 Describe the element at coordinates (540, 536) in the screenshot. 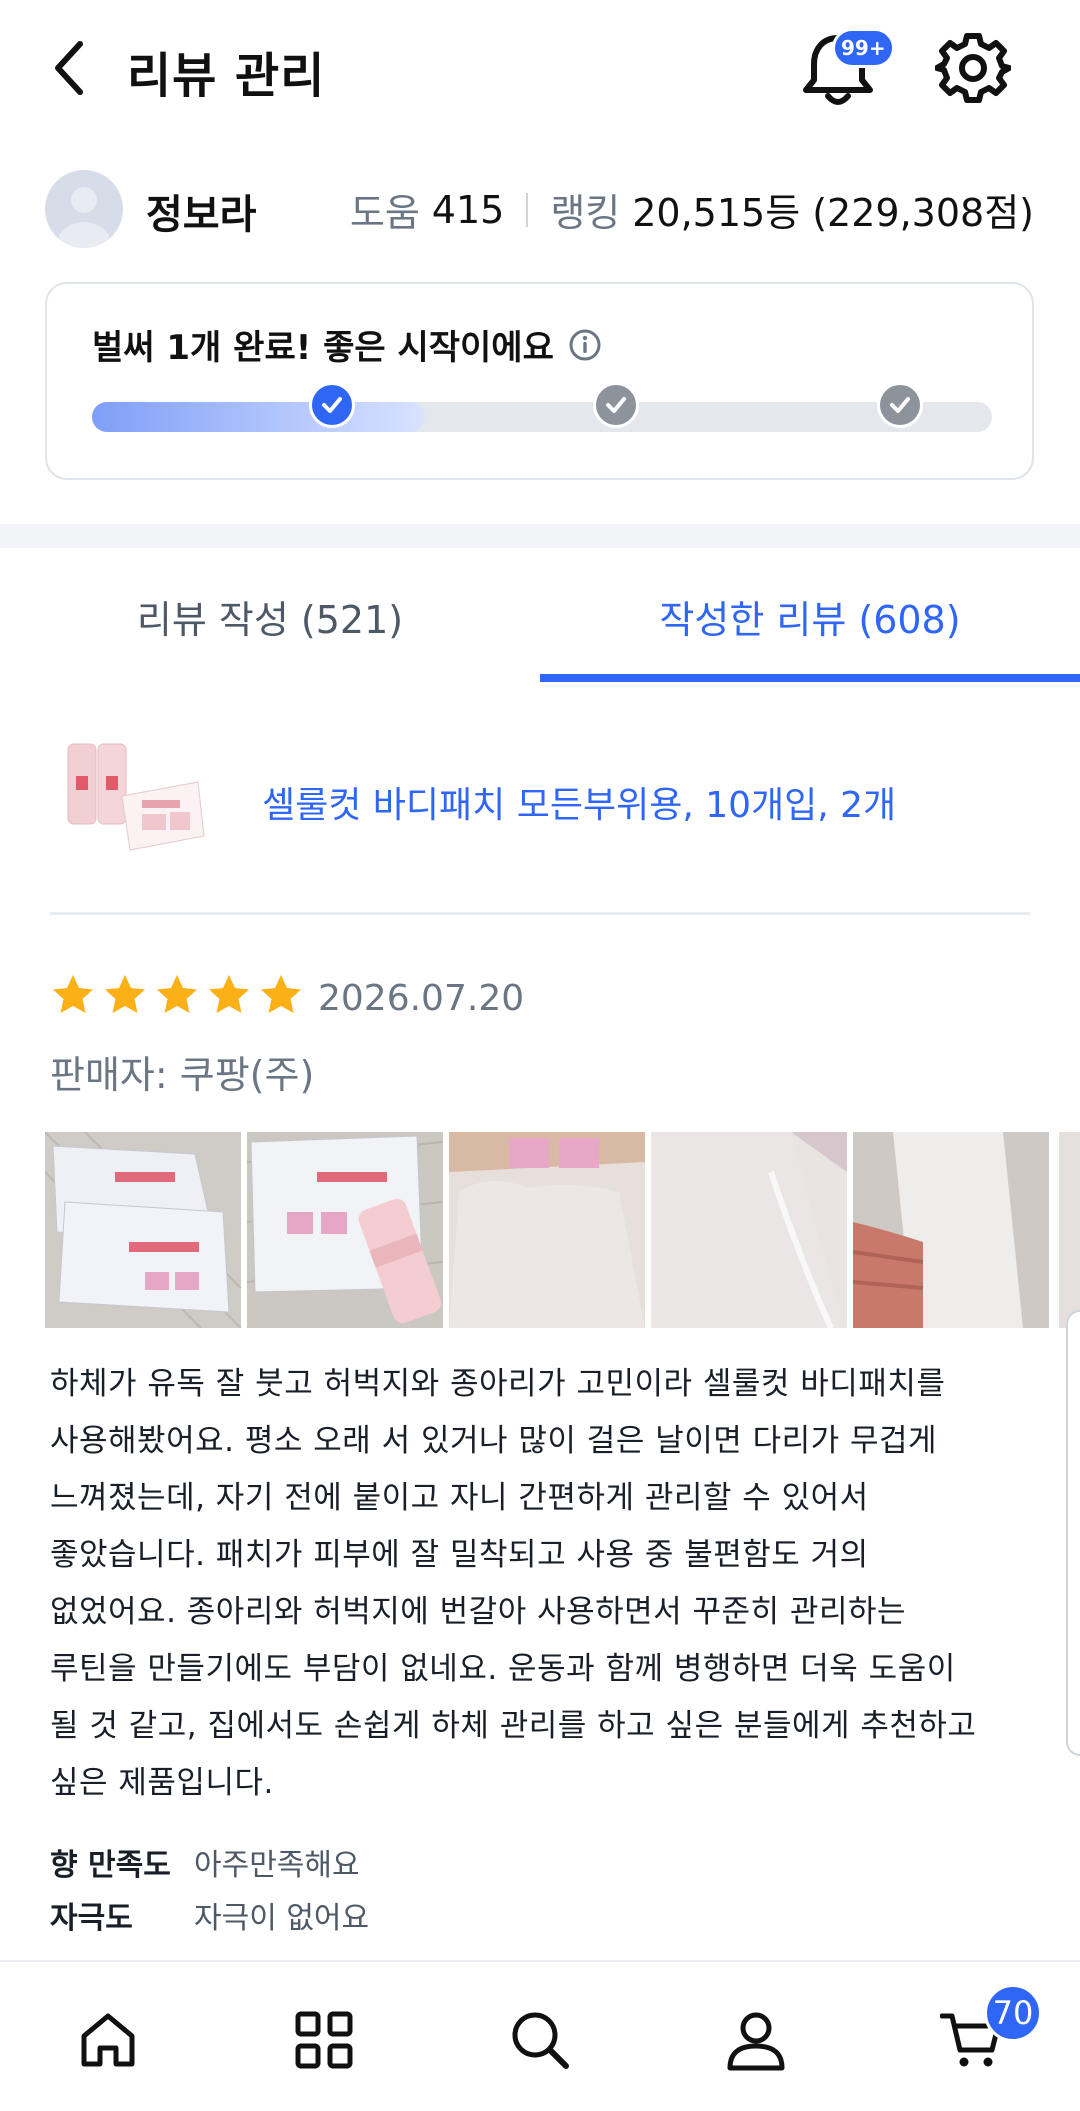

I see `section-divider` at that location.